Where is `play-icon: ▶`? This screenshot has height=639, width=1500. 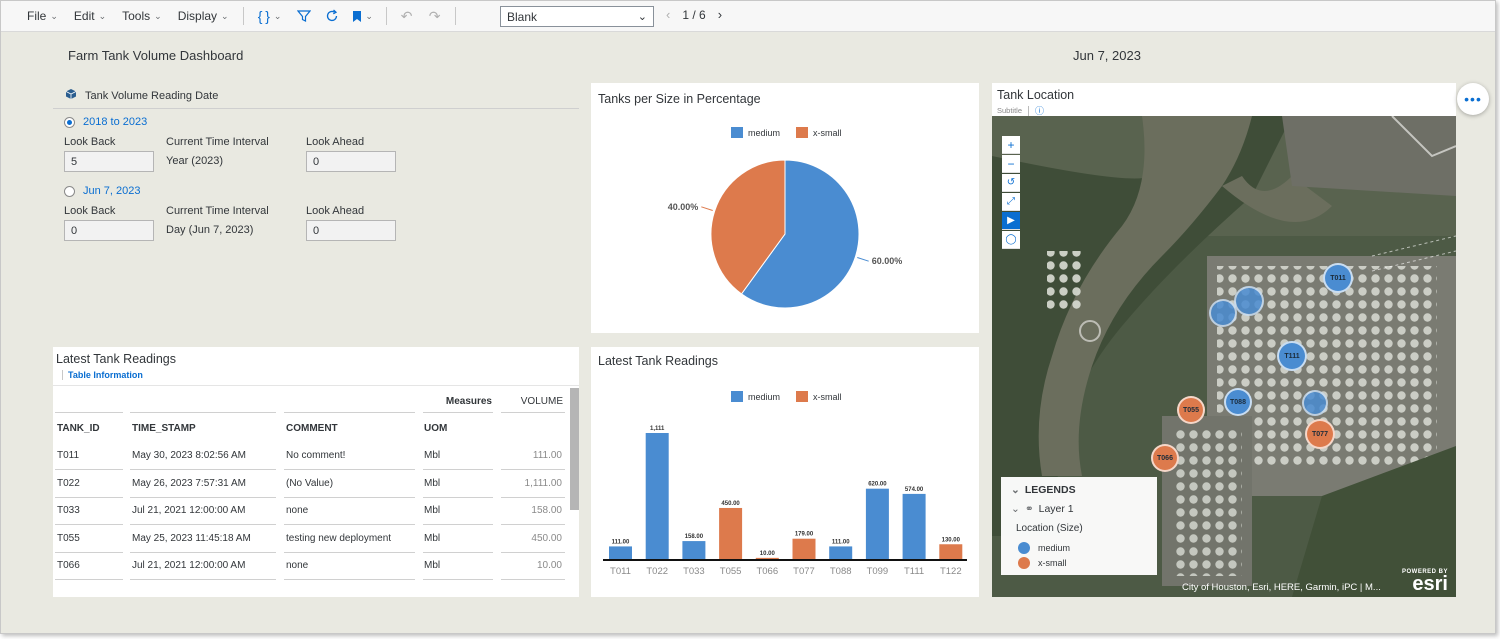 play-icon: ▶ is located at coordinates (1011, 221).